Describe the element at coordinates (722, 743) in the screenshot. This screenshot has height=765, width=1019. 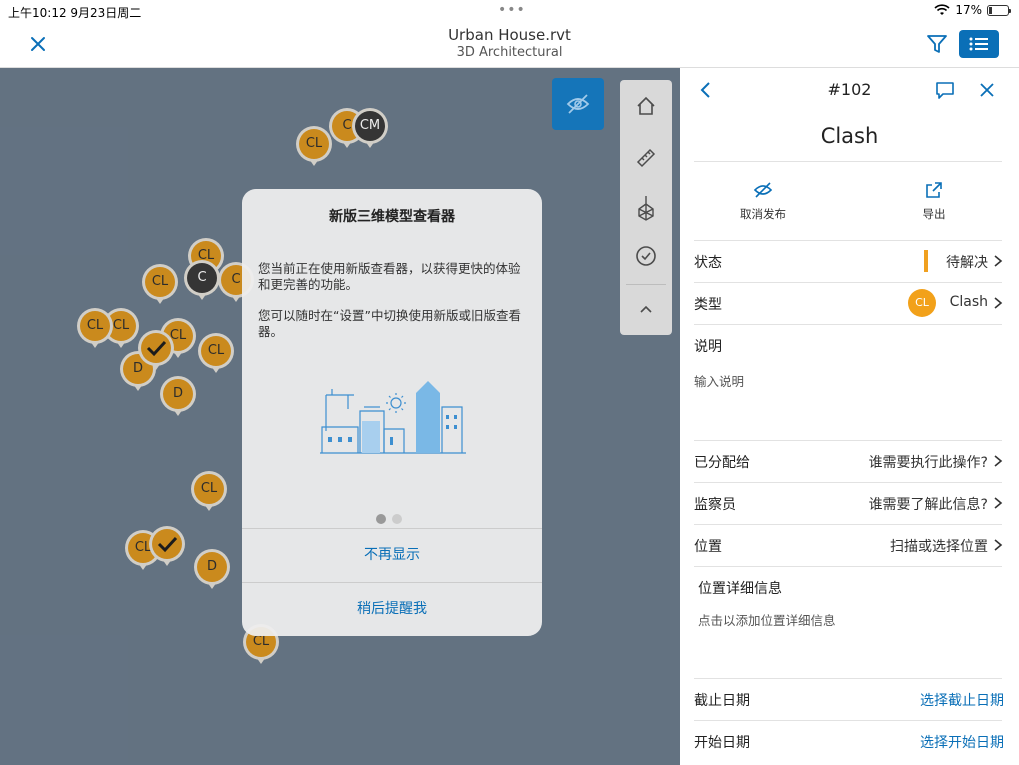
I see `start-date-label: 开始日期` at that location.